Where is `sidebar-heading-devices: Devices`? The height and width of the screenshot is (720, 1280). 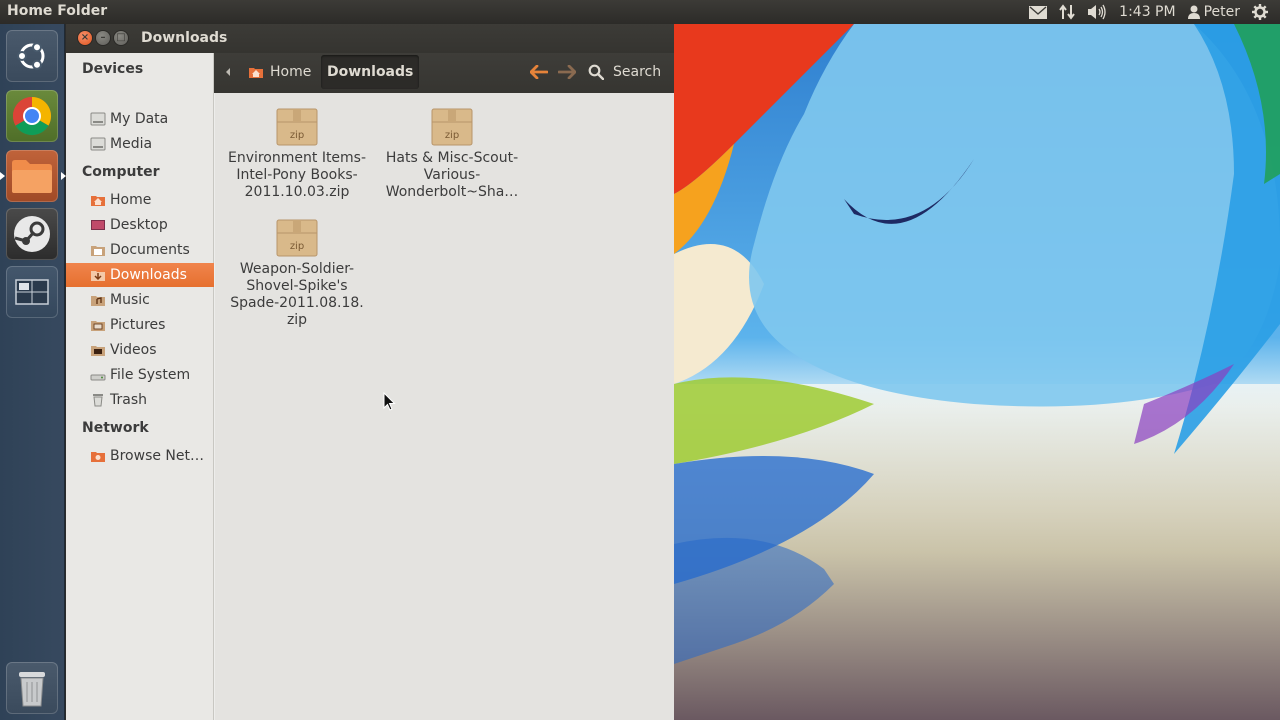
sidebar-heading-devices: Devices is located at coordinates (113, 69).